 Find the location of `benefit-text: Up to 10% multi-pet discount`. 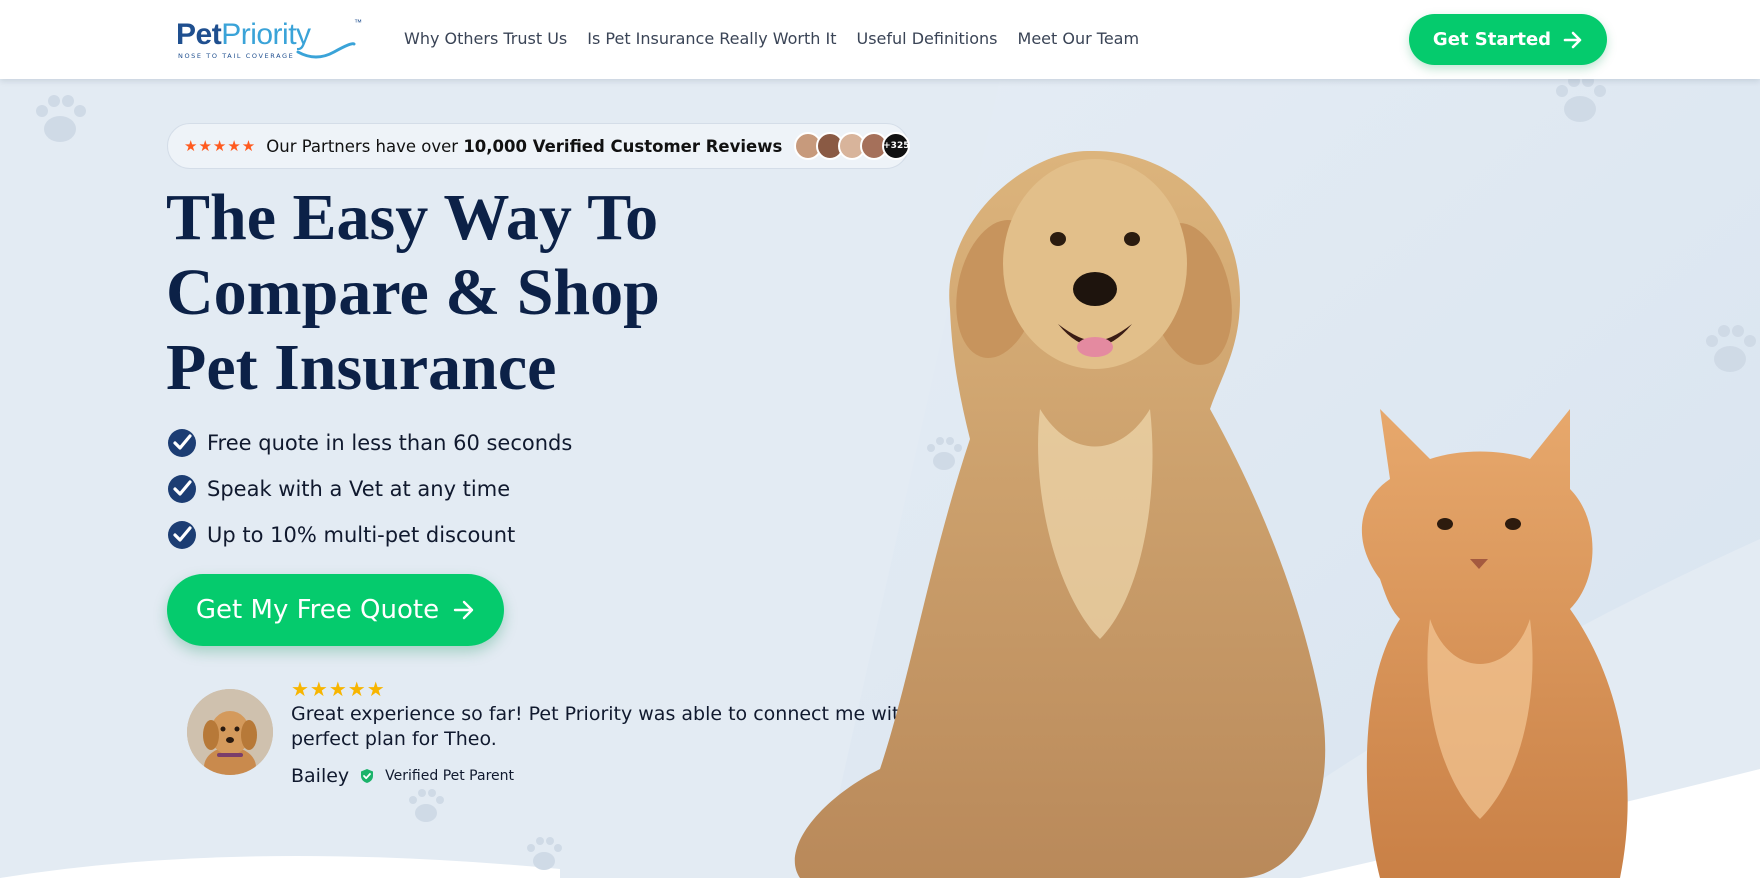

benefit-text: Up to 10% multi-pet discount is located at coordinates (361, 535).